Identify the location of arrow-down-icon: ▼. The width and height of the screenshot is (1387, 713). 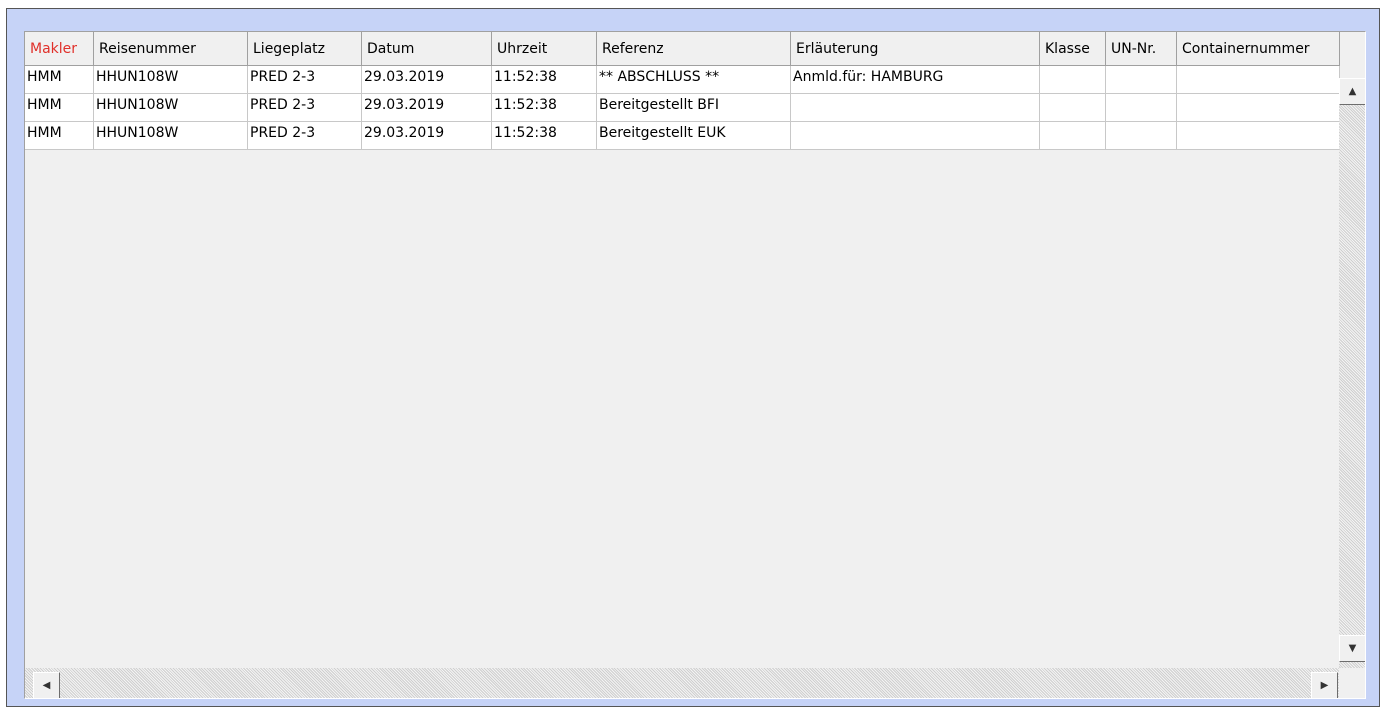
(1352, 648).